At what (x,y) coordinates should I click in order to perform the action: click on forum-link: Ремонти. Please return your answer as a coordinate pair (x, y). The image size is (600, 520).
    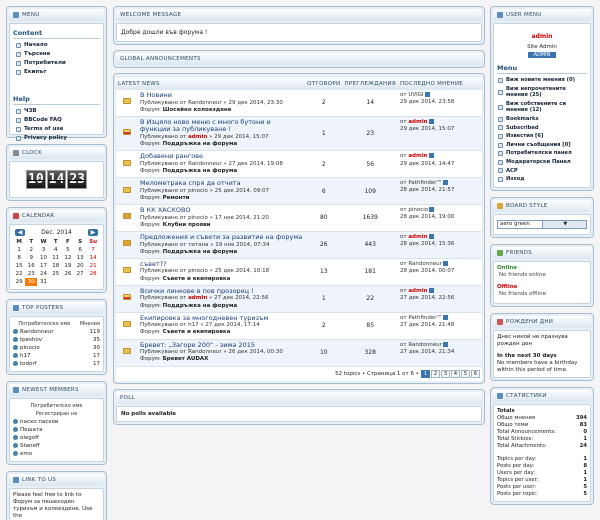
    Looking at the image, I should click on (176, 198).